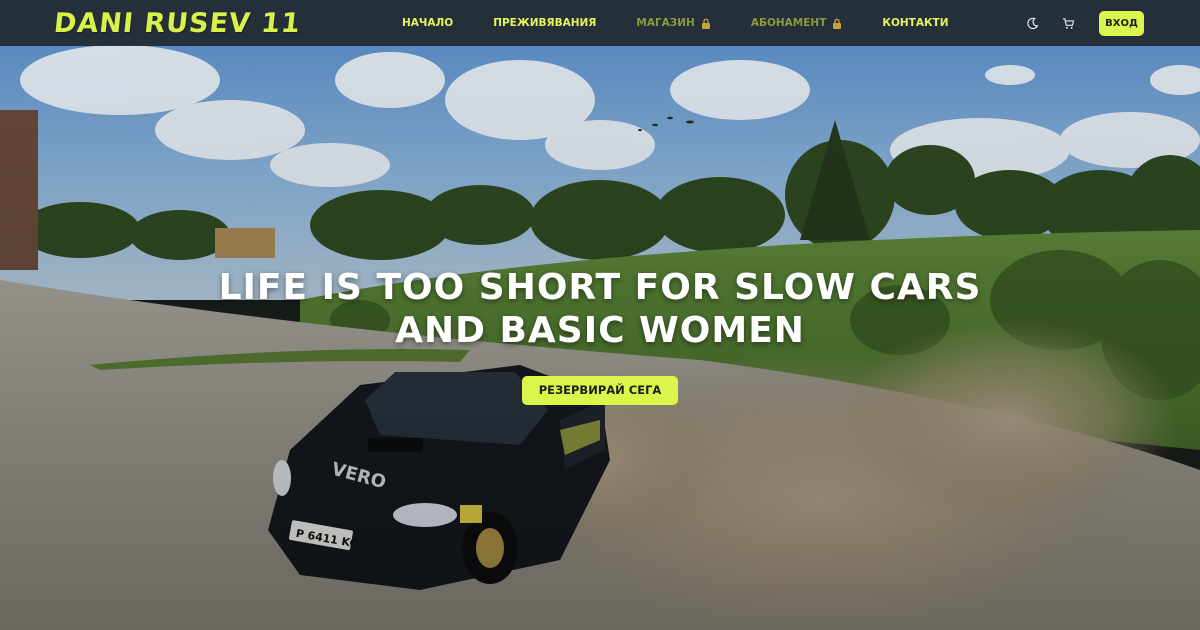 This screenshot has height=630, width=1200. I want to click on cart-icon, so click(1068, 23).